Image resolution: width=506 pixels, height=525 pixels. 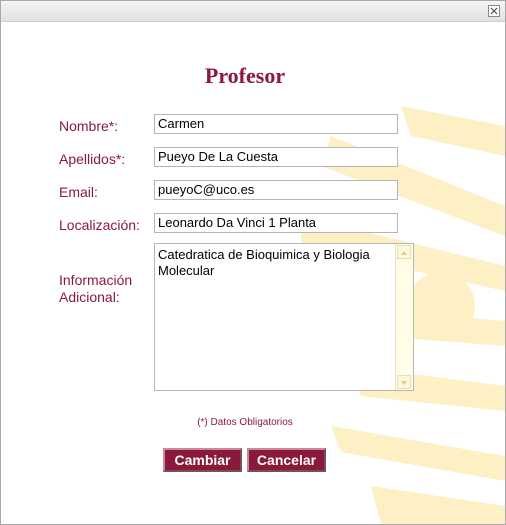 I want to click on dialog-titlebar, so click(x=253, y=11).